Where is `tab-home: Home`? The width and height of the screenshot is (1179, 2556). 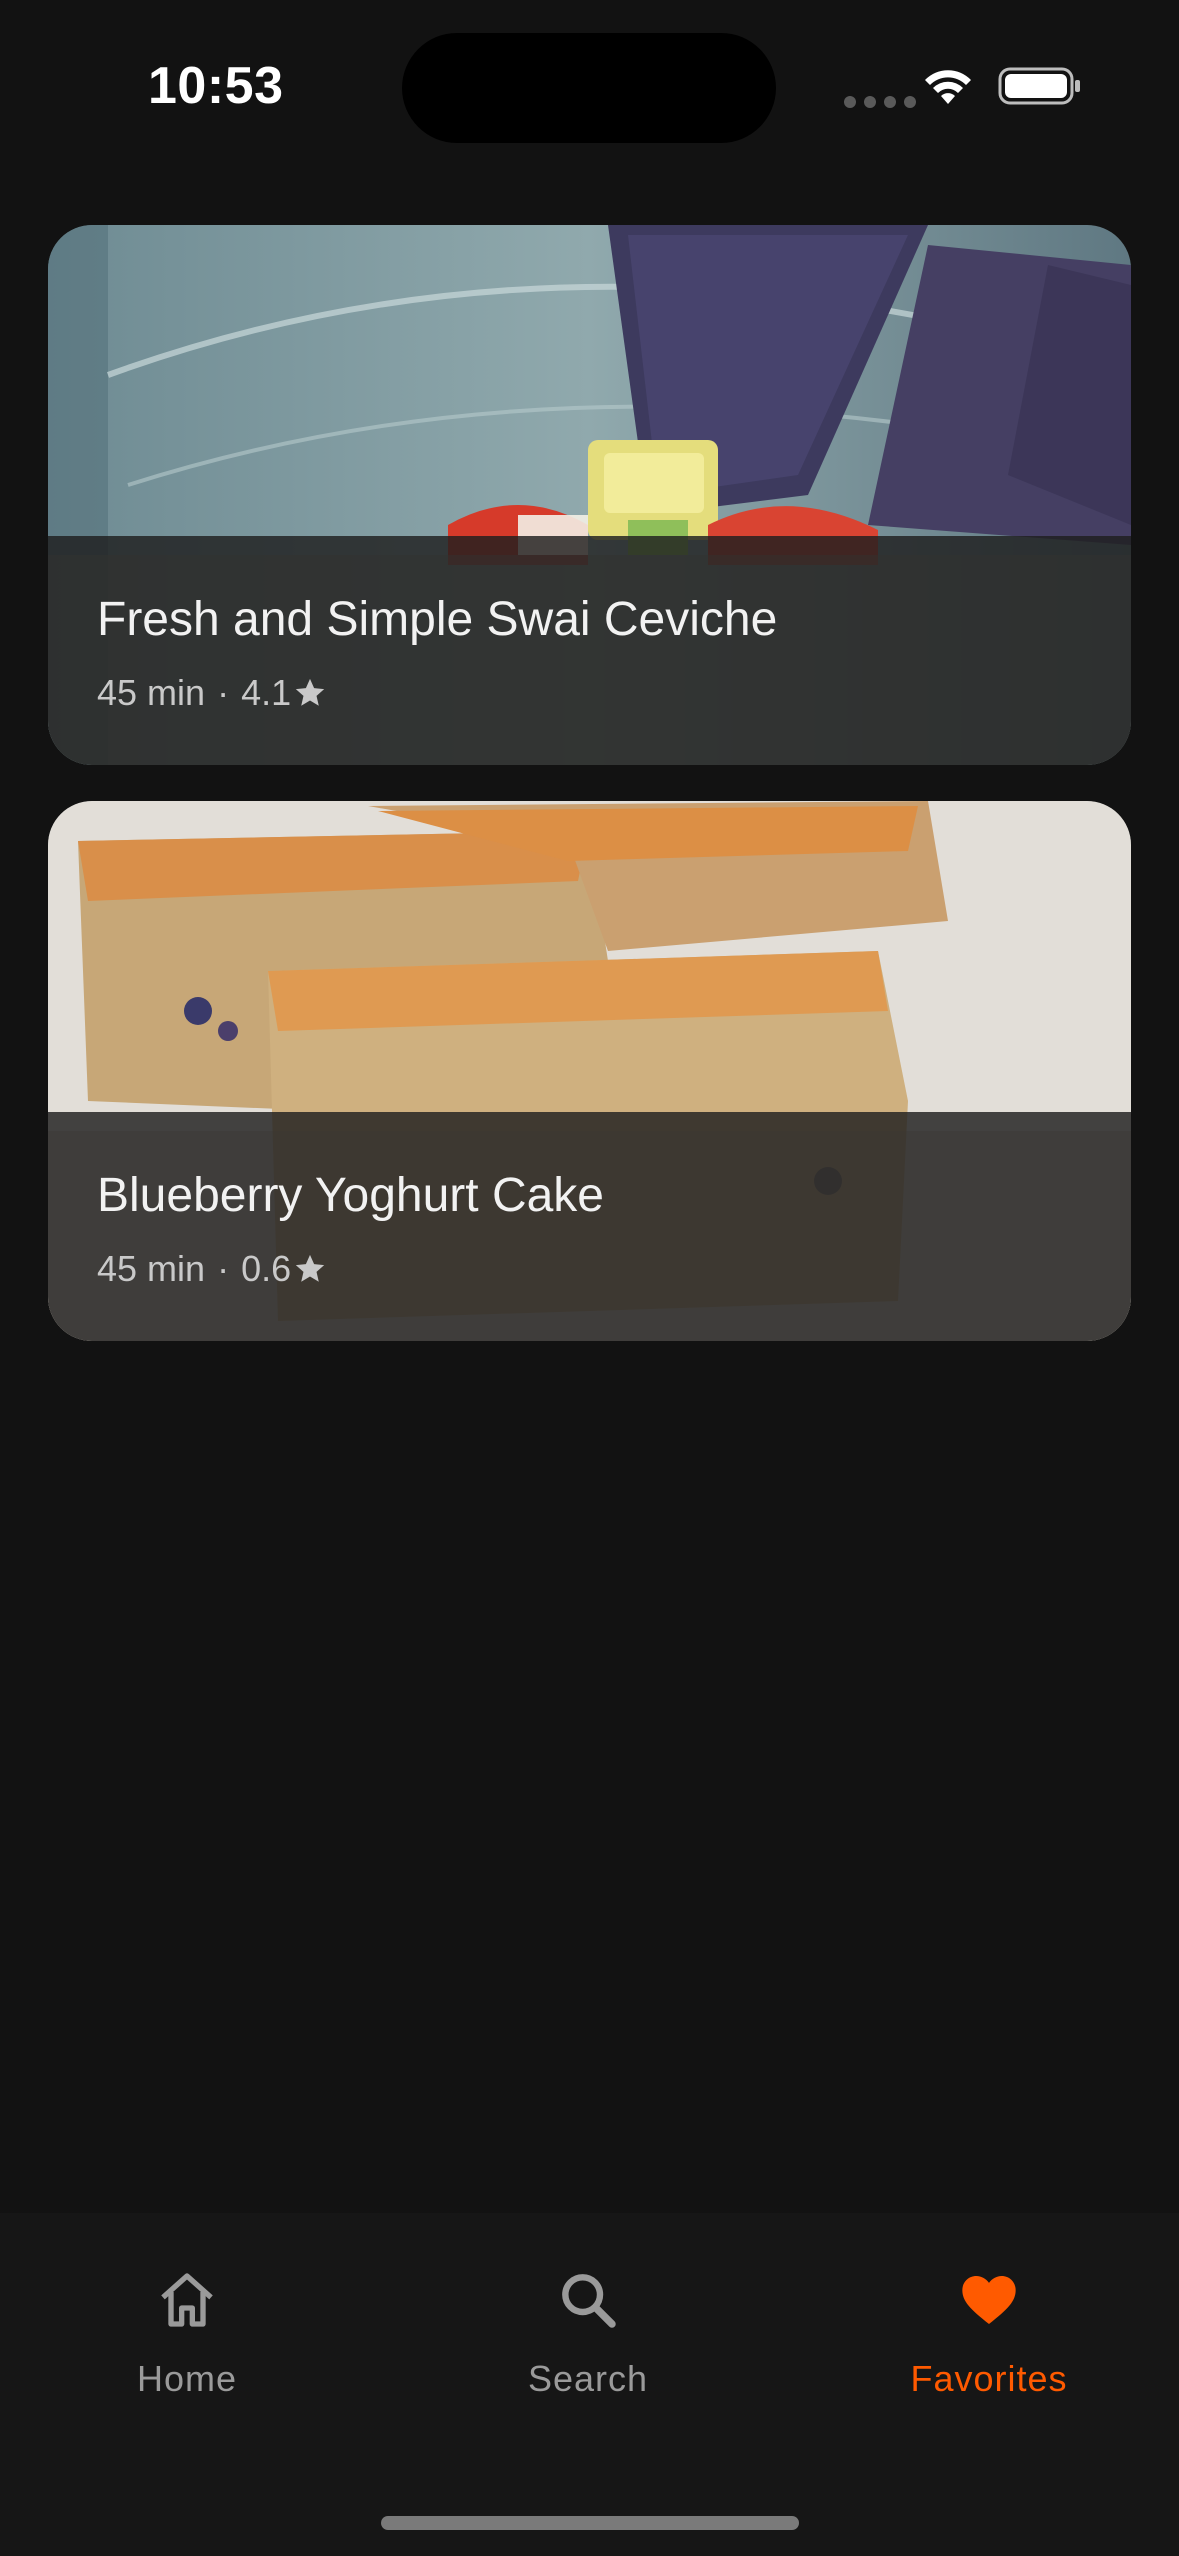
tab-home: Home is located at coordinates (187, 2334).